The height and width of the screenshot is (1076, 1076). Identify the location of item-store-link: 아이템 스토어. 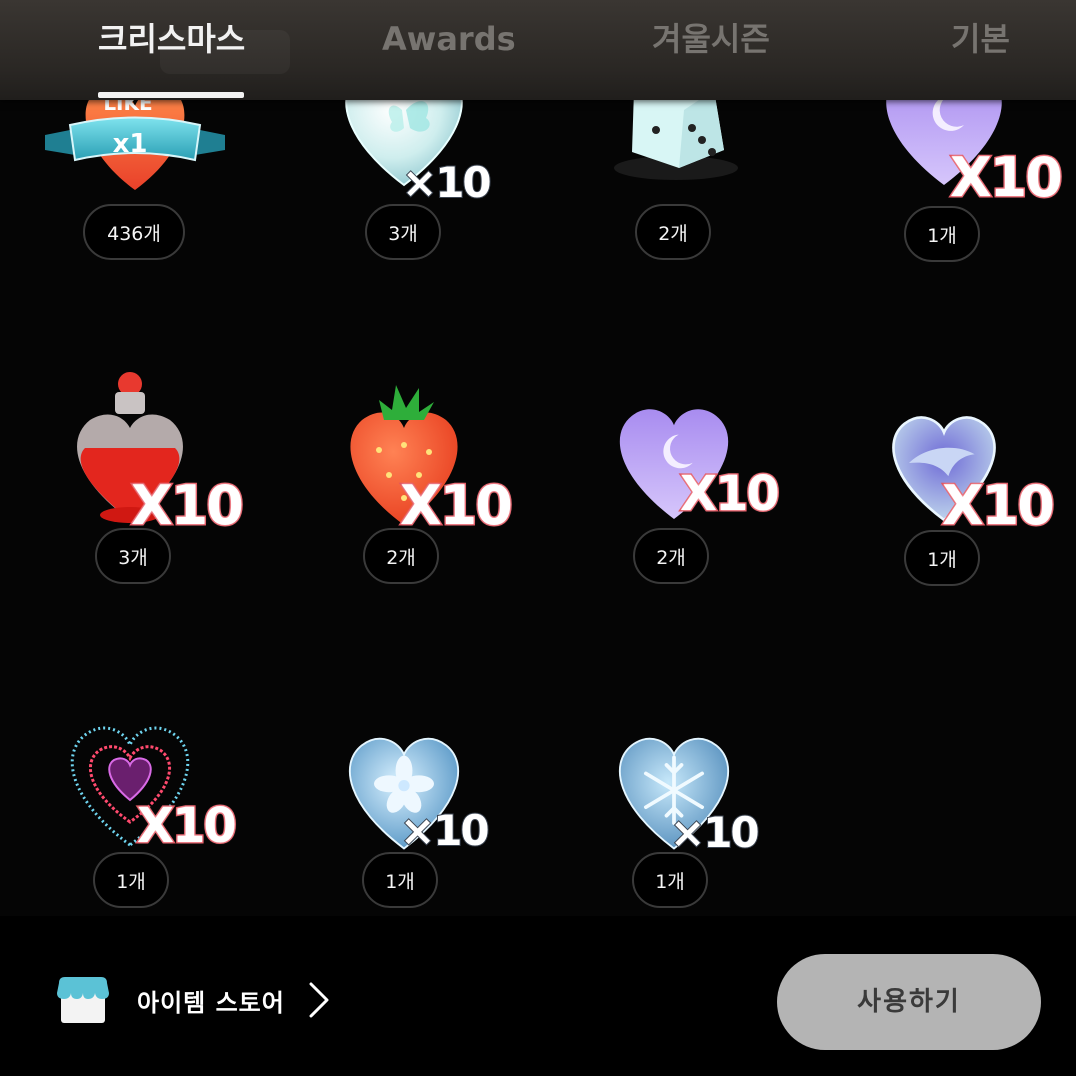
(193, 1000).